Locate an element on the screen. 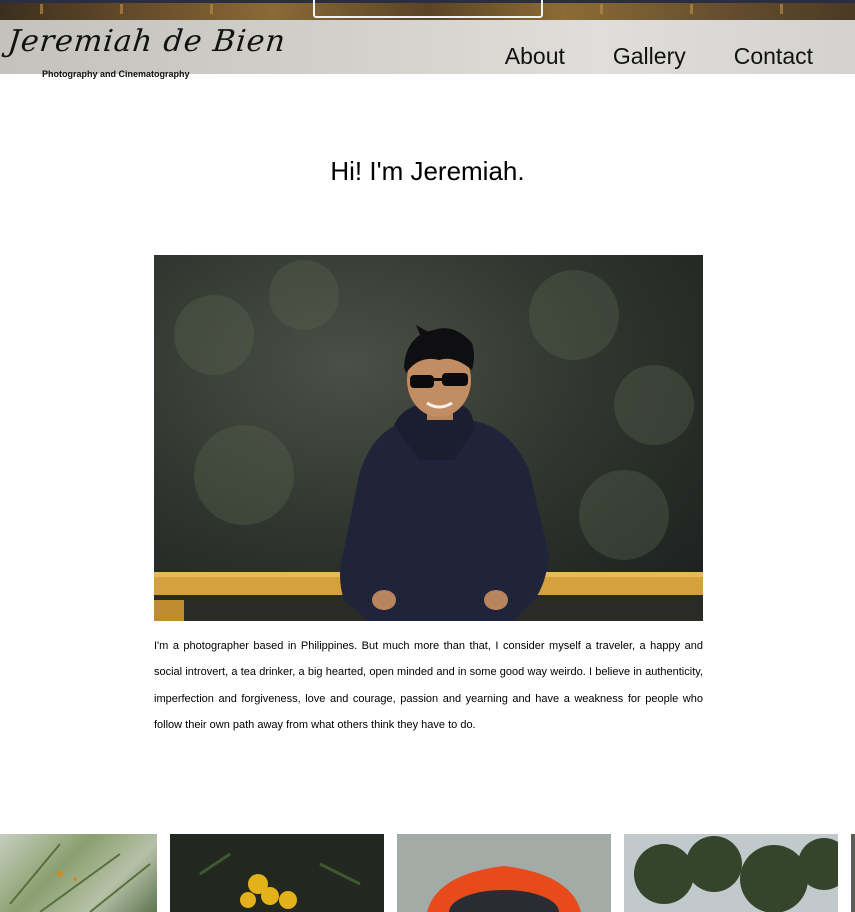  gallery-strip is located at coordinates (427, 873).